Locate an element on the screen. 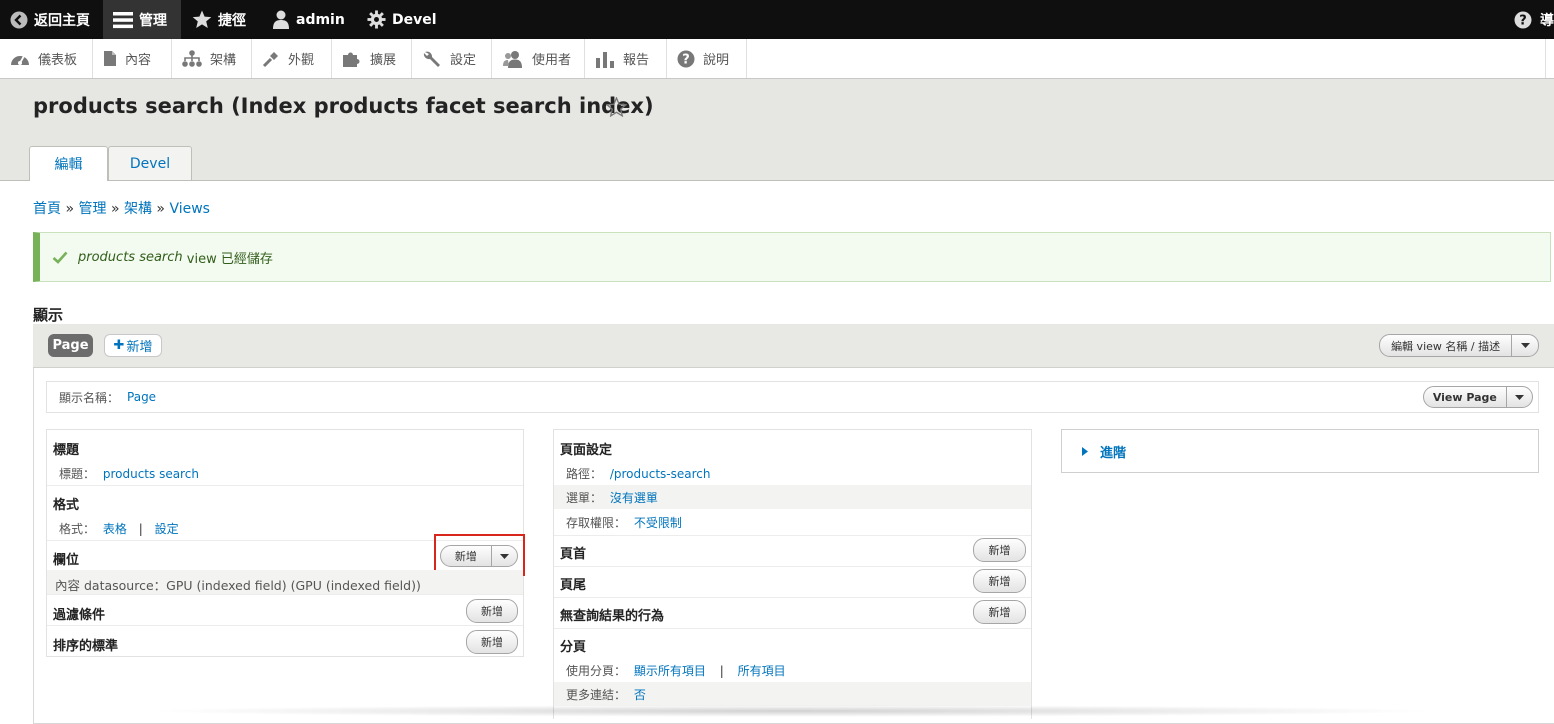 The width and height of the screenshot is (1554, 724). pager-row: 使用分頁： 顯示所有項目 | 所有項目 is located at coordinates (676, 670).